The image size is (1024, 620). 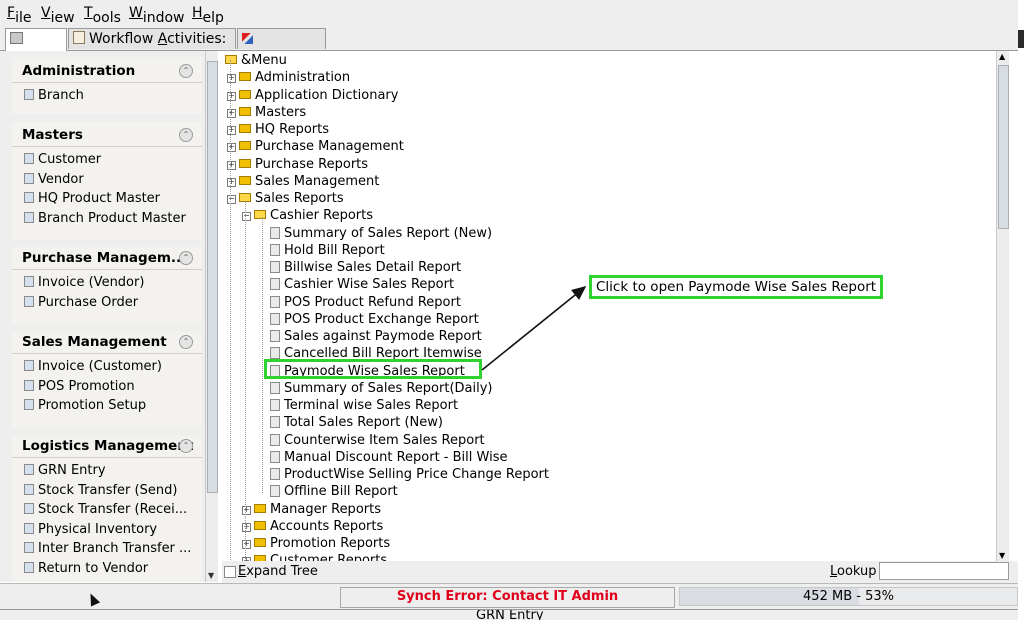 I want to click on expand-tree-checkbox, so click(x=230, y=572).